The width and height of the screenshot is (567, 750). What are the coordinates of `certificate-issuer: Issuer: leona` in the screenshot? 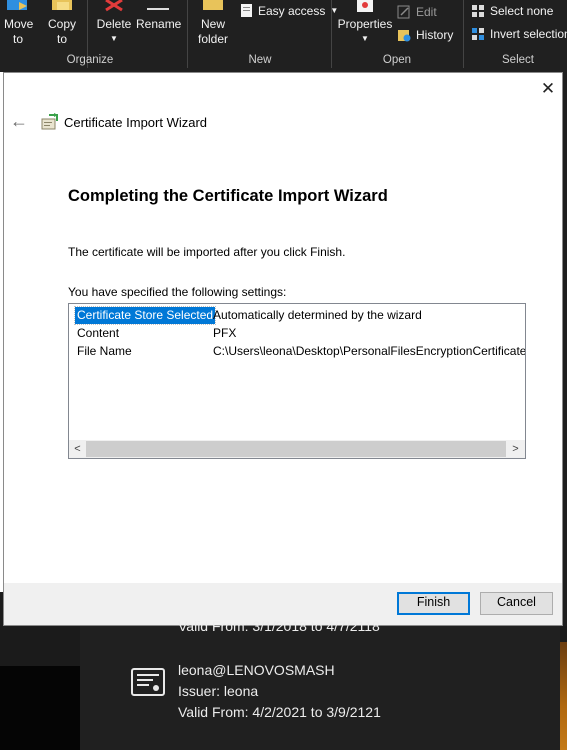 It's located at (218, 691).